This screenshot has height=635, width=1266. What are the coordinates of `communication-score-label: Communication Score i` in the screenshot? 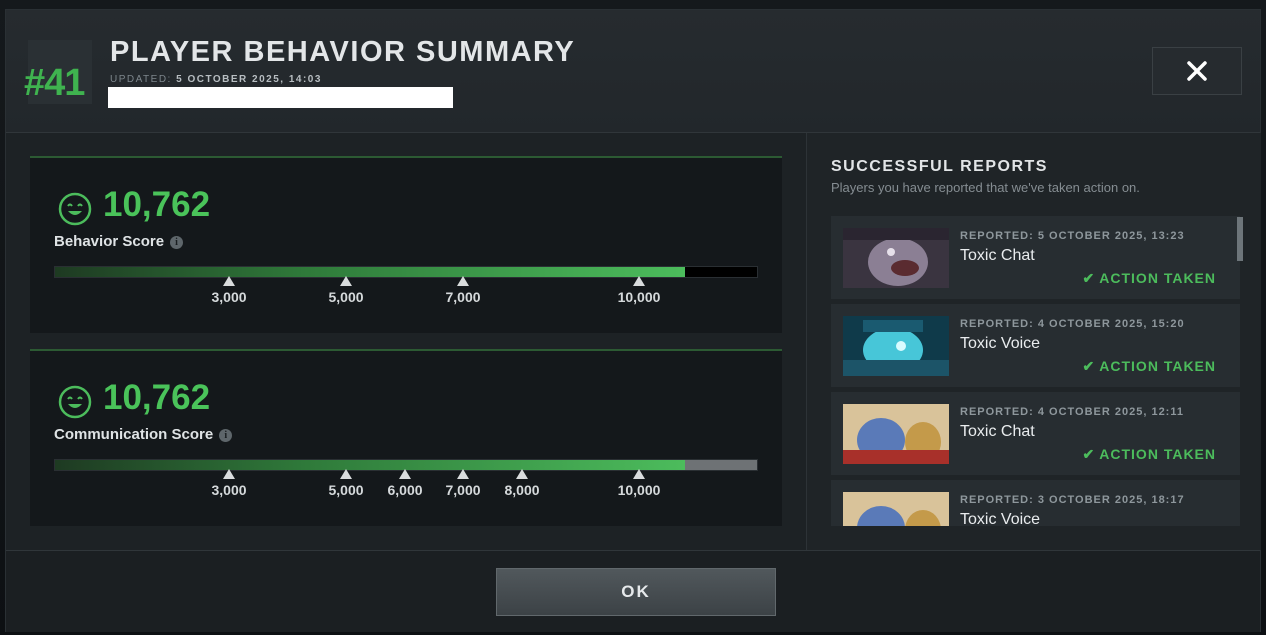 It's located at (143, 434).